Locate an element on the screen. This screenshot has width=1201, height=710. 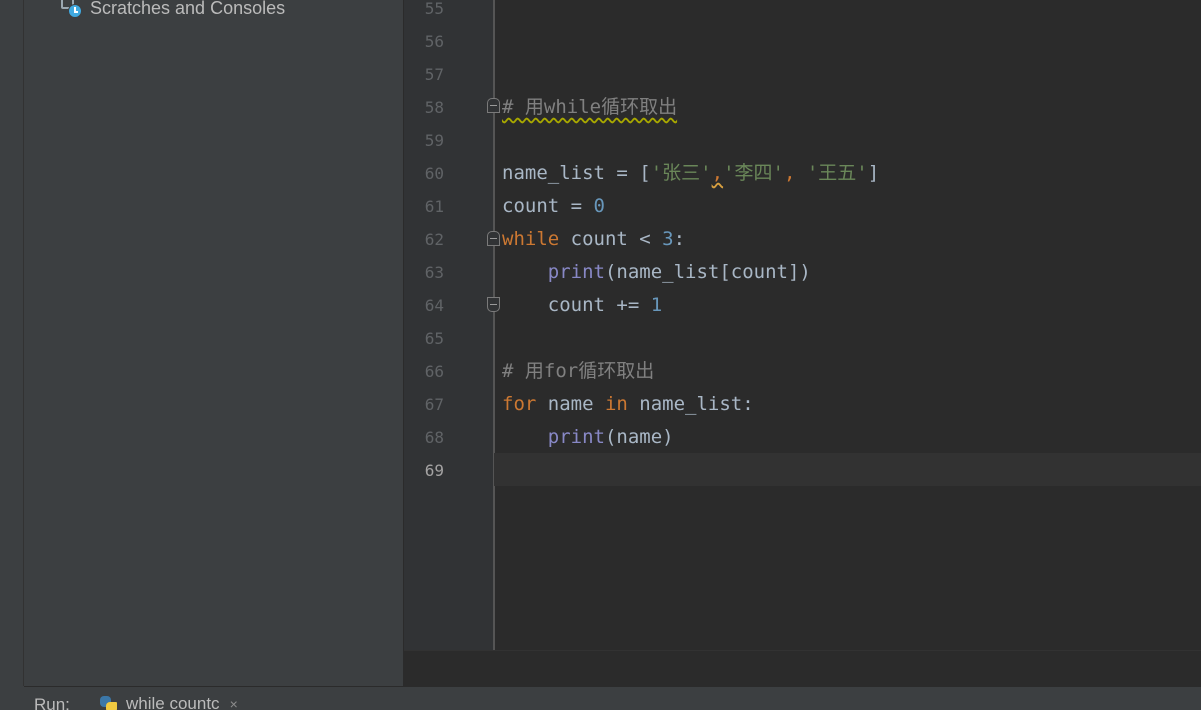
tree-item-label: Scratches and Consoles is located at coordinates (188, 9).